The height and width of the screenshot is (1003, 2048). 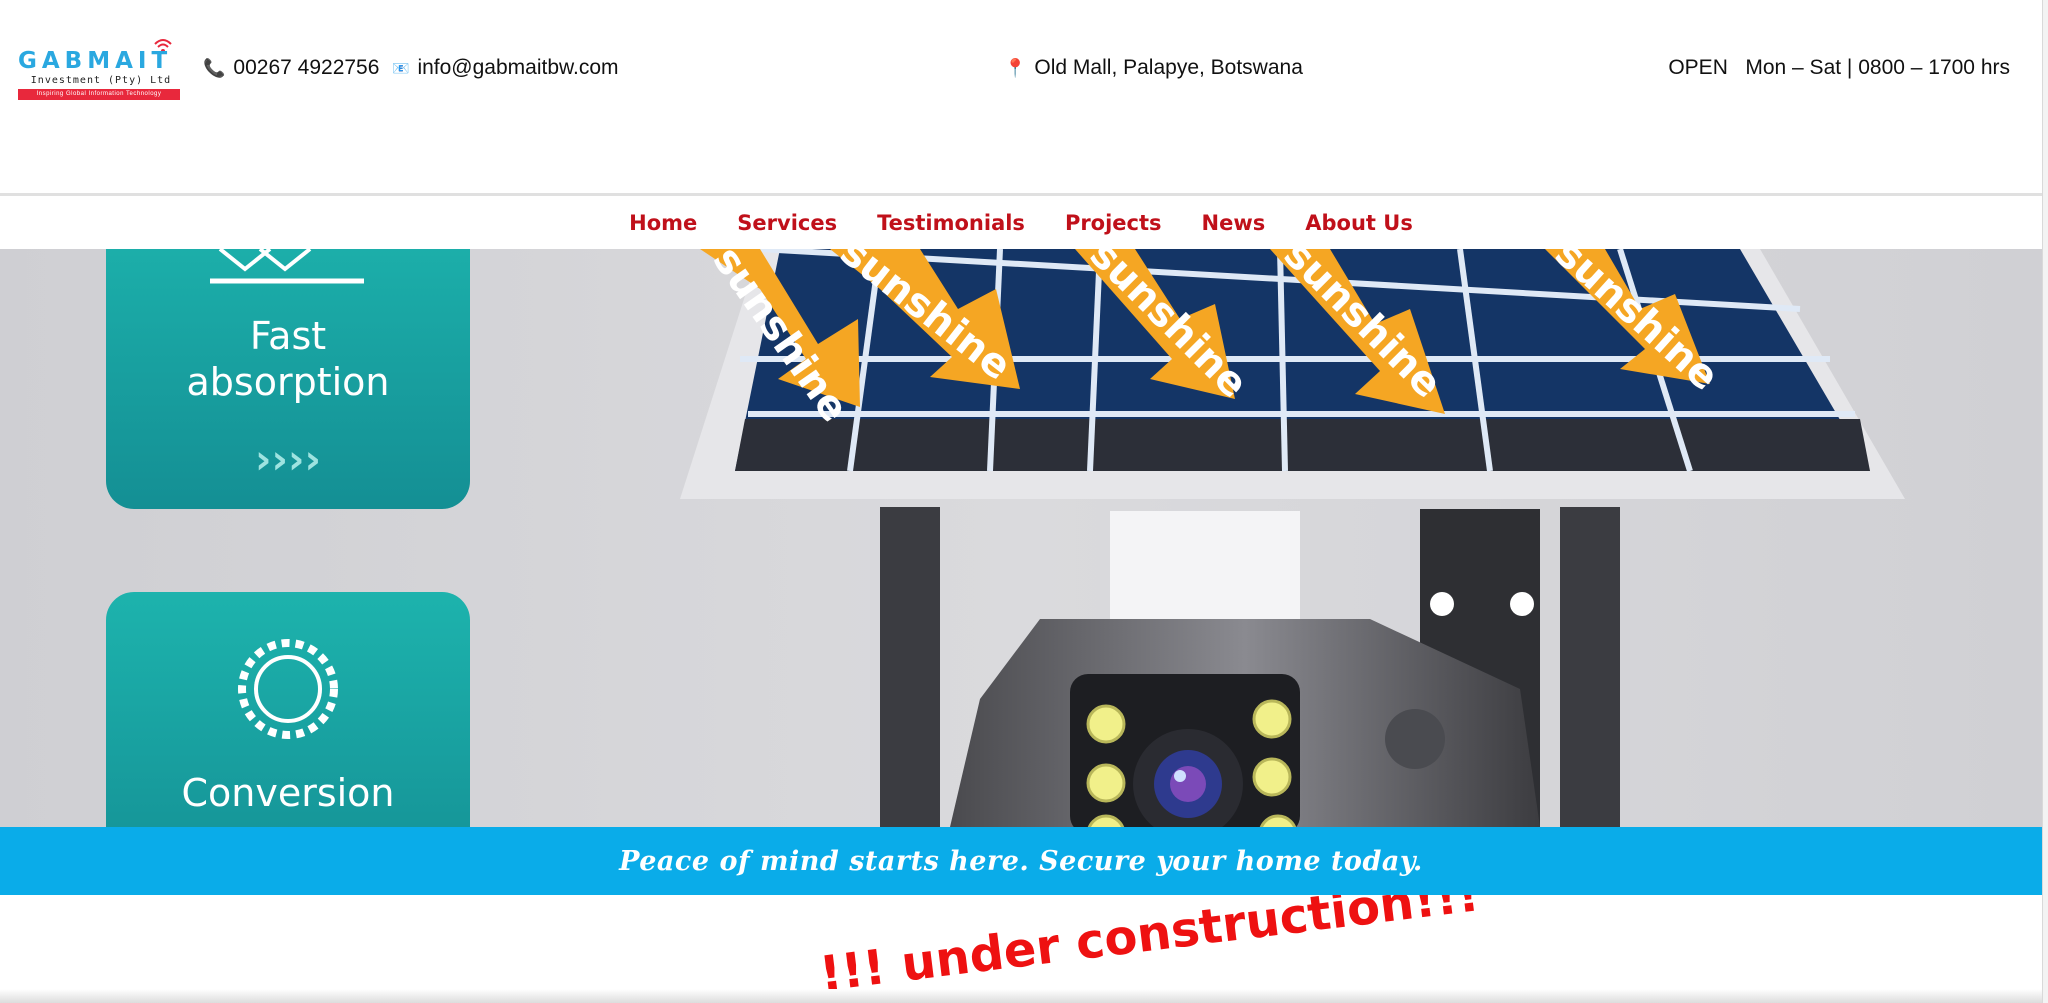 I want to click on nav-news: News, so click(x=1234, y=223).